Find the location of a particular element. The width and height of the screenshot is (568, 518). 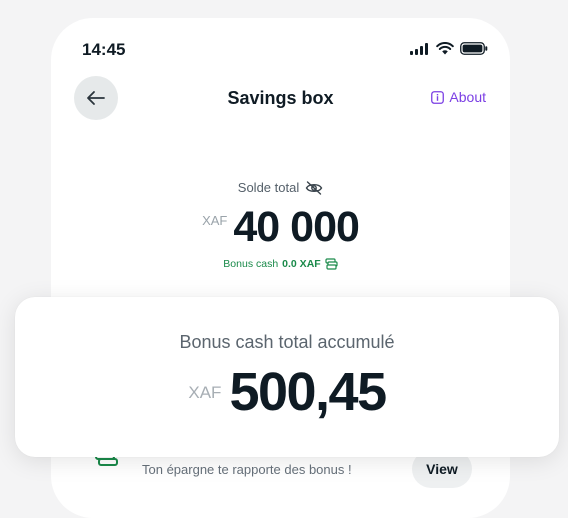

balance-amount-row: XAF 40 000 is located at coordinates (280, 227).